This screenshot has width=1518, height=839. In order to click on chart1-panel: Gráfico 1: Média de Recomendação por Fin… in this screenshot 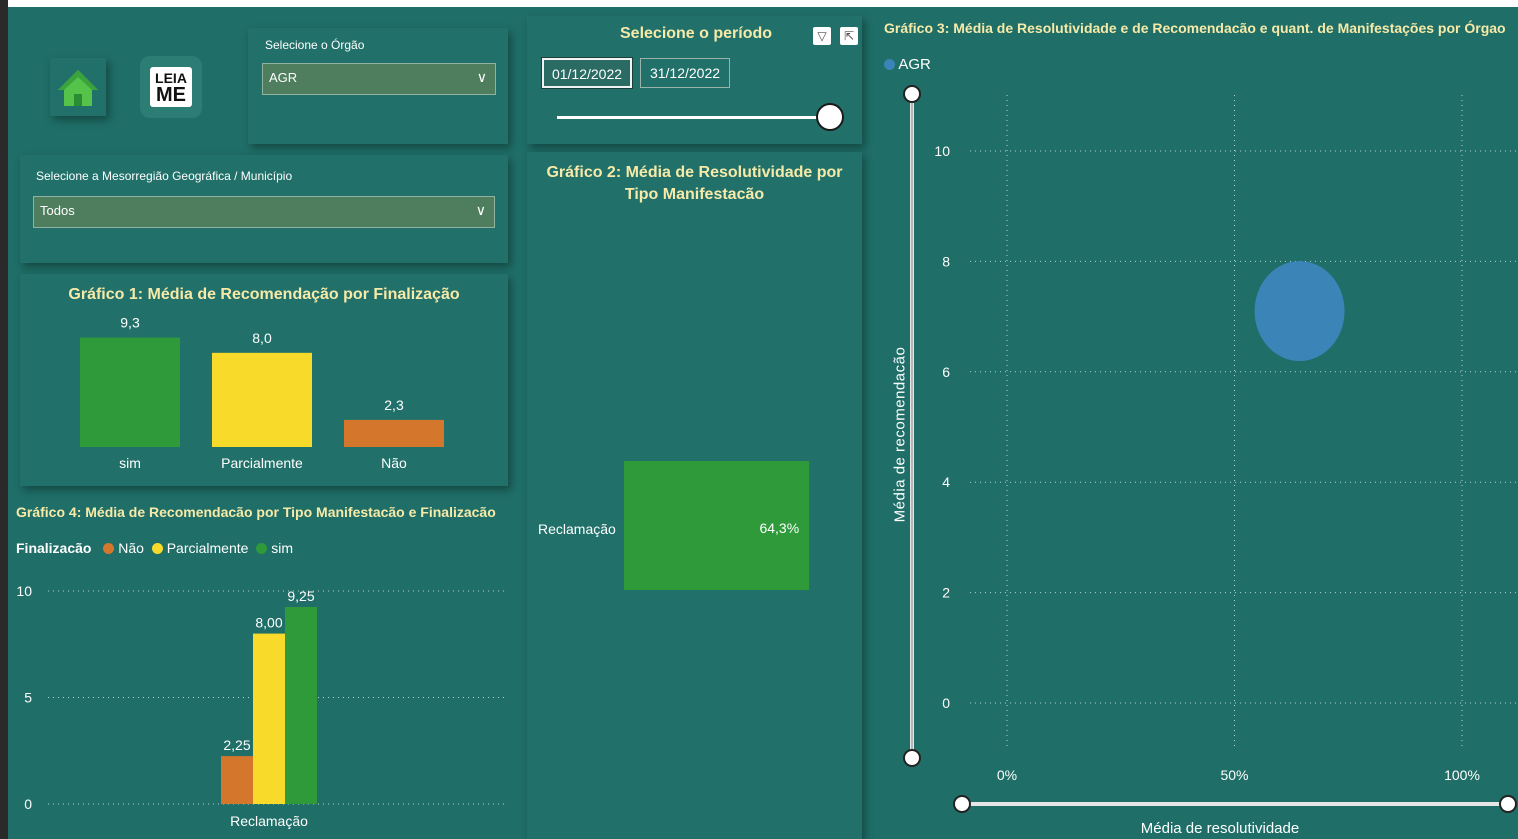, I will do `click(264, 380)`.